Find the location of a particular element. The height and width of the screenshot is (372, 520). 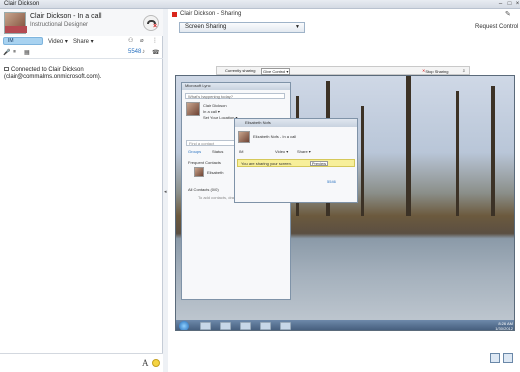

sharing-indicator-icon is located at coordinates (174, 14).